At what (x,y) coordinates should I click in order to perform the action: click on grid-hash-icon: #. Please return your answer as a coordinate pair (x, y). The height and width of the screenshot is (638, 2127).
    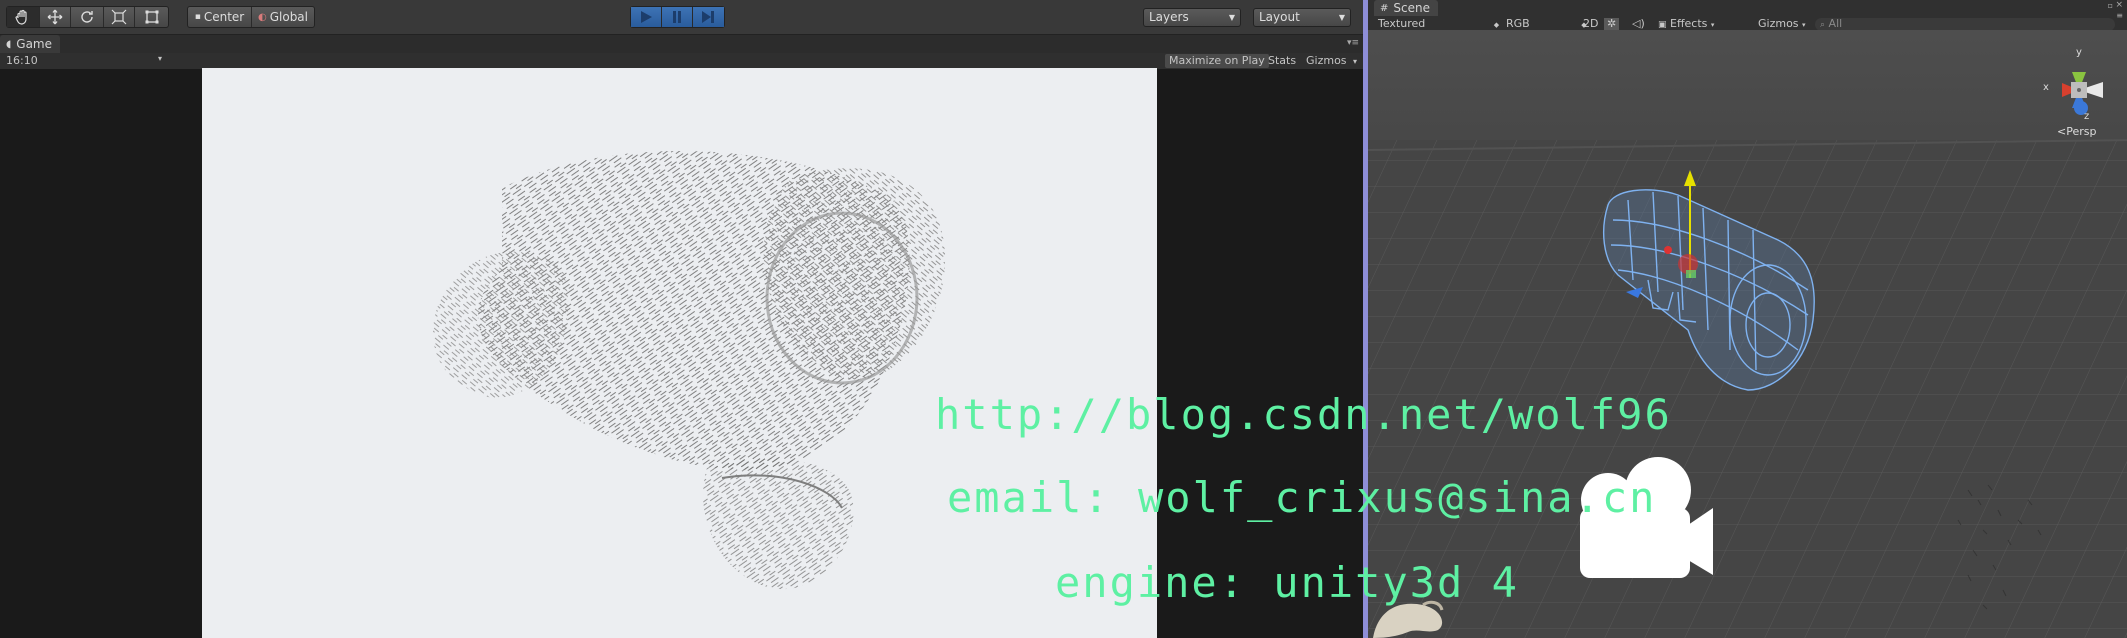
    Looking at the image, I should click on (1384, 8).